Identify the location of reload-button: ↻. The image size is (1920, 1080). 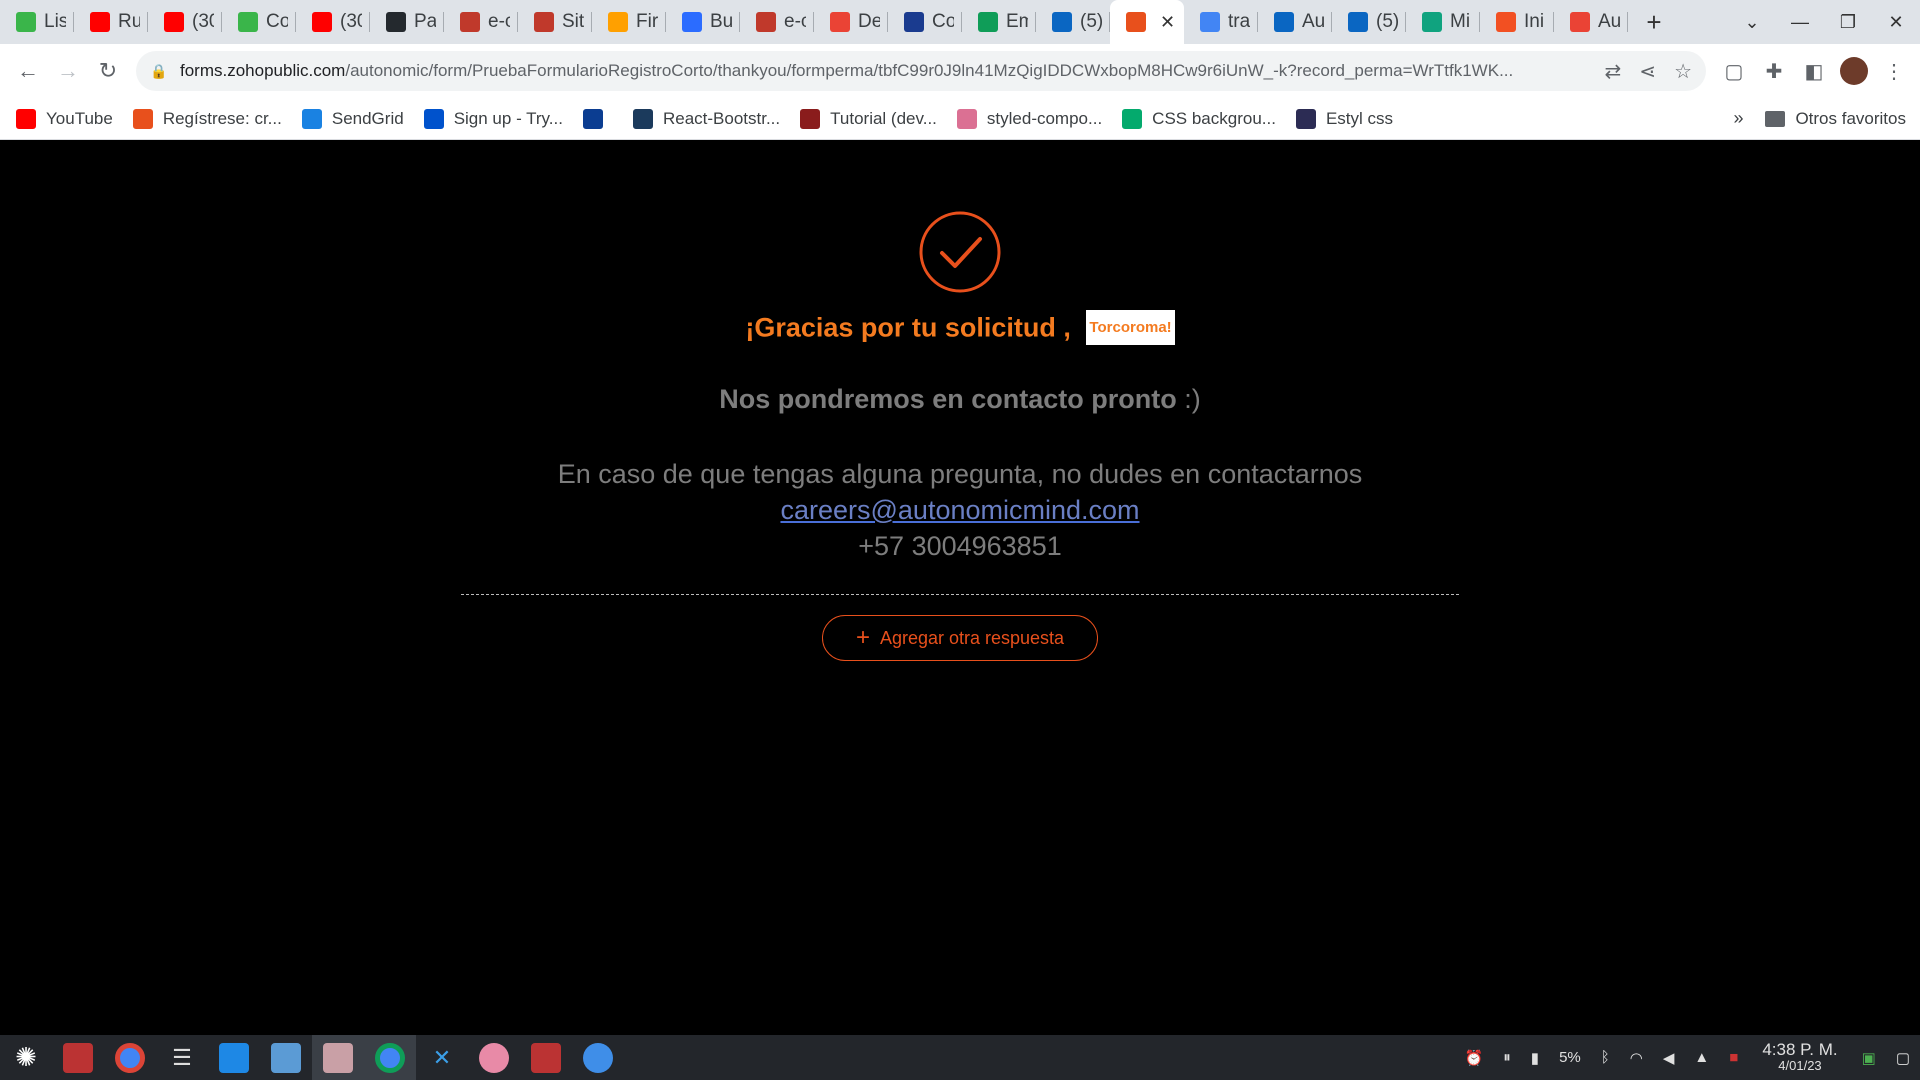
(108, 71).